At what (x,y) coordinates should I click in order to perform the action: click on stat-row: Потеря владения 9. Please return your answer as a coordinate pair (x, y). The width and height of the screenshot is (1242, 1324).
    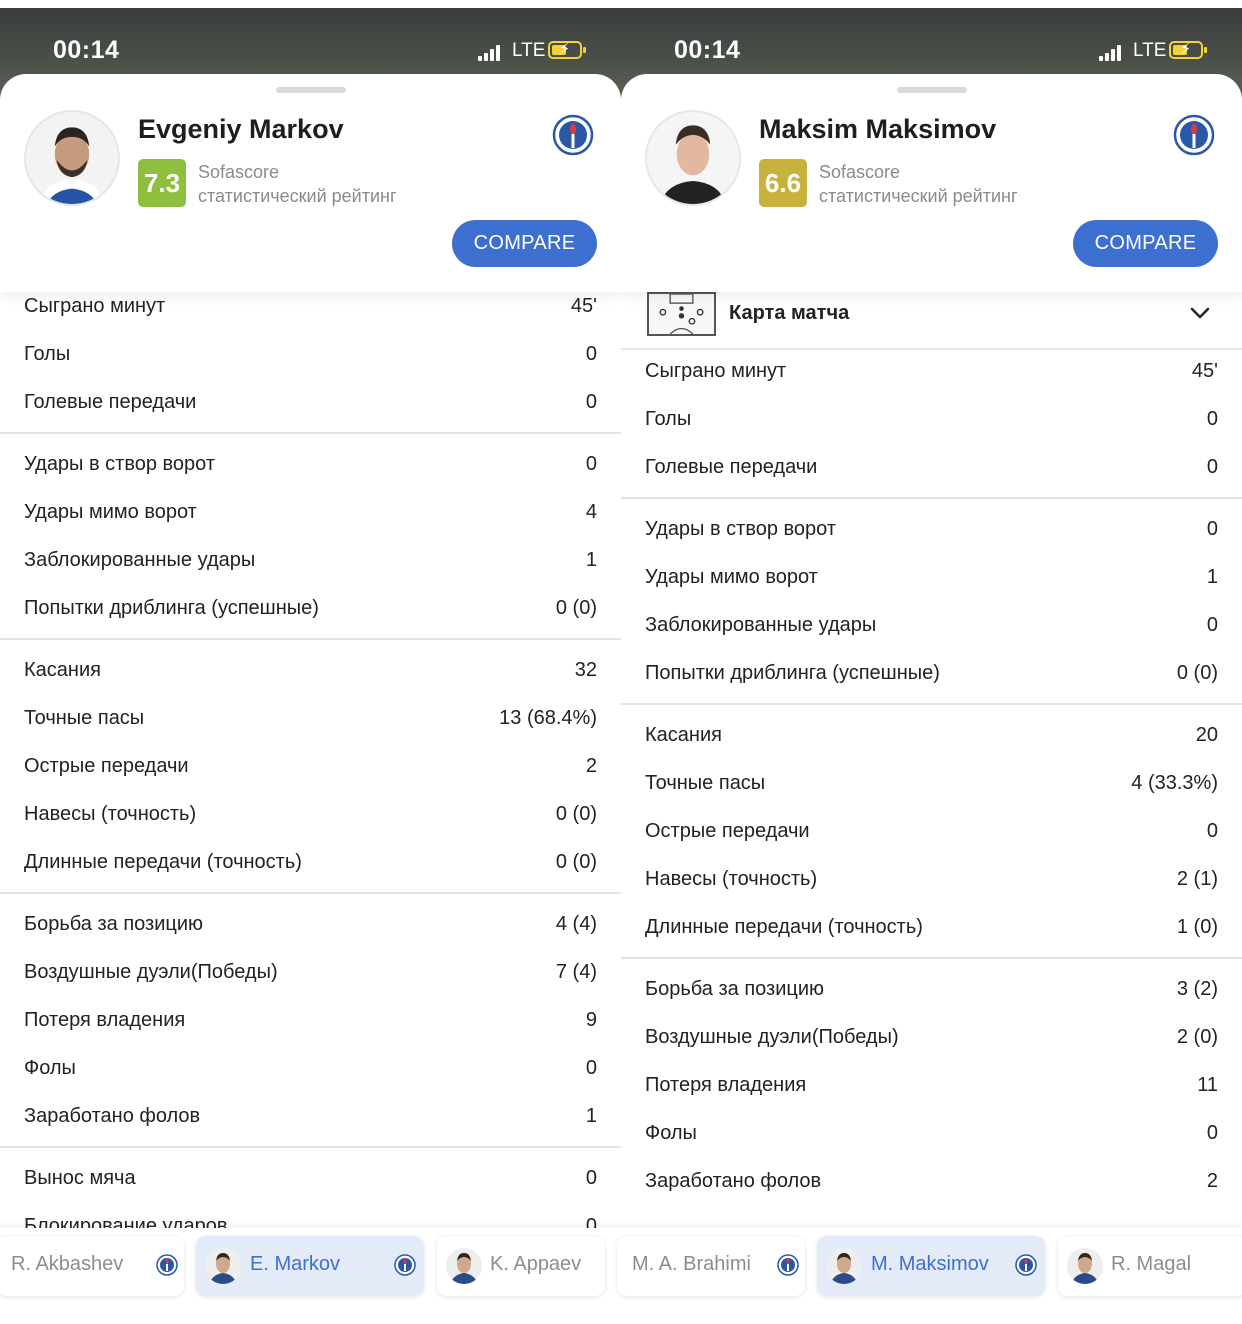
    Looking at the image, I should click on (310, 1026).